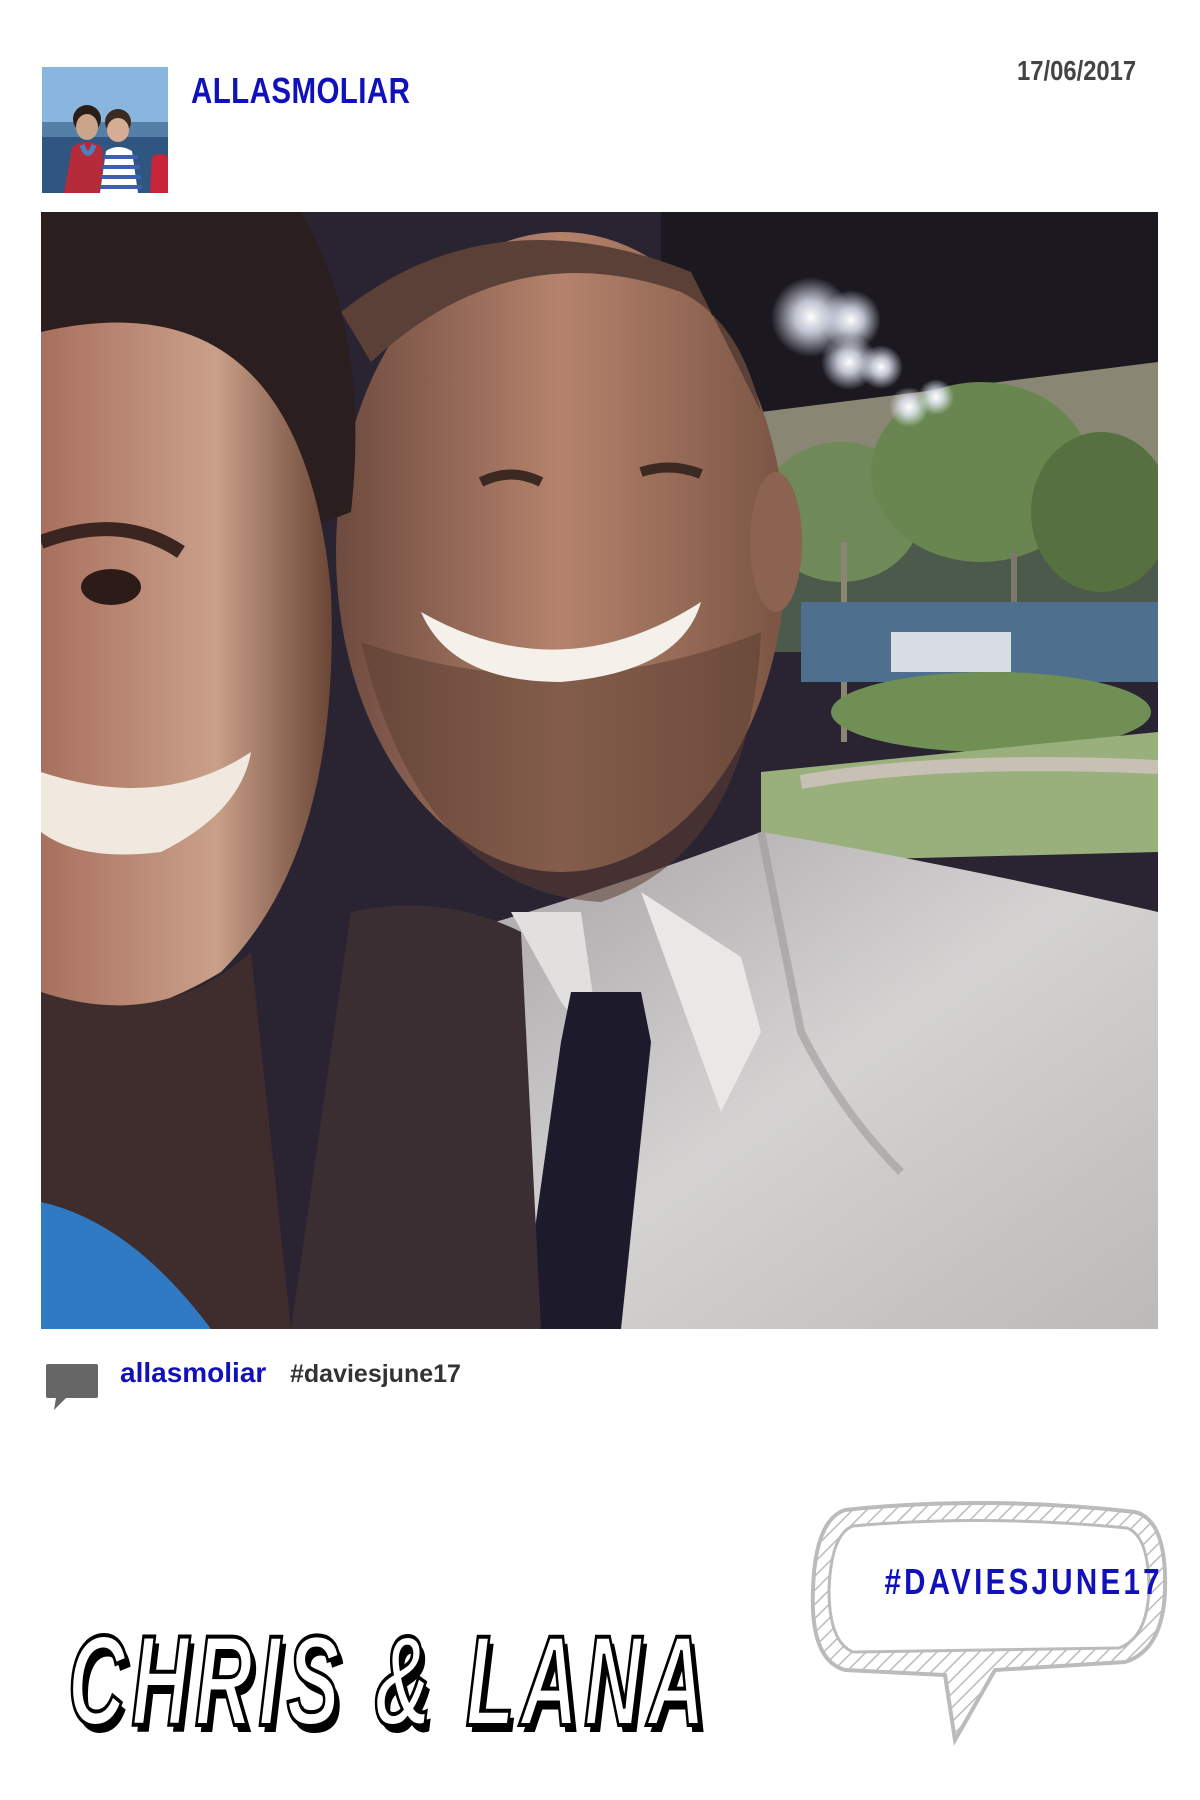 Image resolution: width=1200 pixels, height=1800 pixels. I want to click on comment-username: allasmoliar, so click(193, 1373).